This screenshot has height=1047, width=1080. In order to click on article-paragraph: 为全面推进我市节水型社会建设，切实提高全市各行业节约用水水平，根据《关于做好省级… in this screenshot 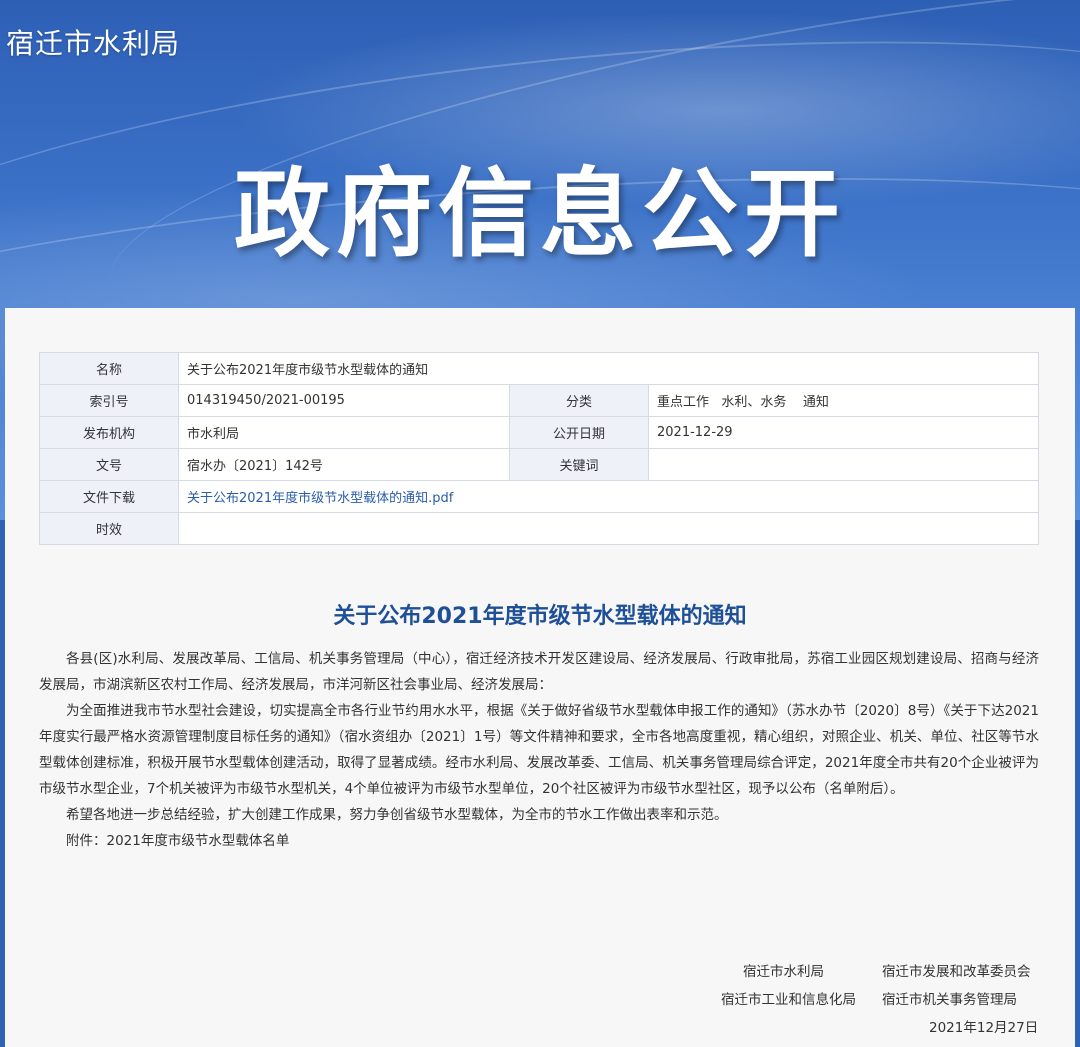, I will do `click(539, 750)`.